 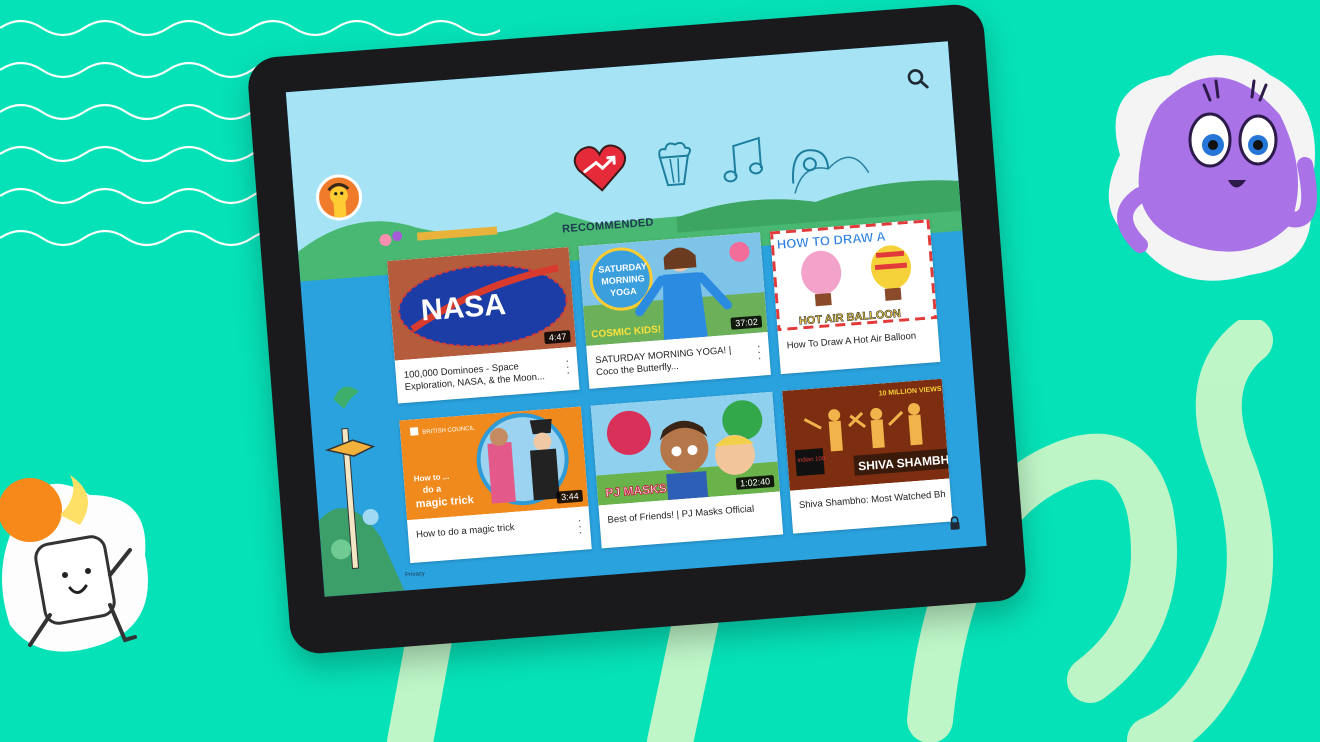 I want to click on video-title: Shiva Shambho: Most Watched Bh, so click(x=872, y=500).